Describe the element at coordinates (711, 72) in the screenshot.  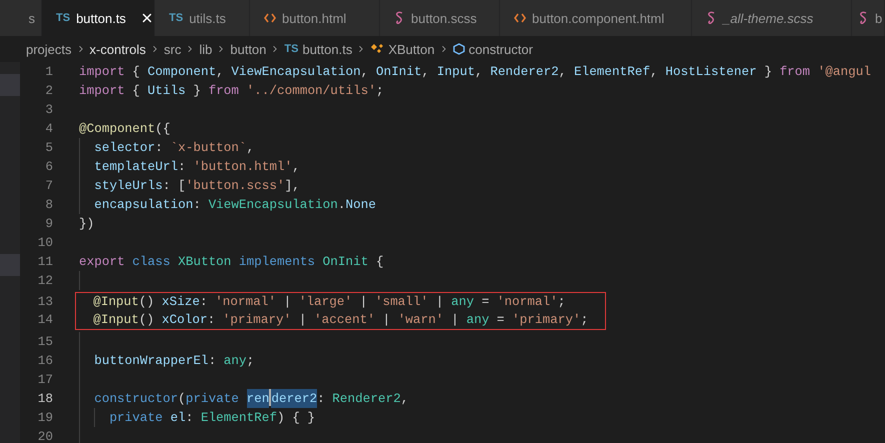
I see `code-token: HostListener` at that location.